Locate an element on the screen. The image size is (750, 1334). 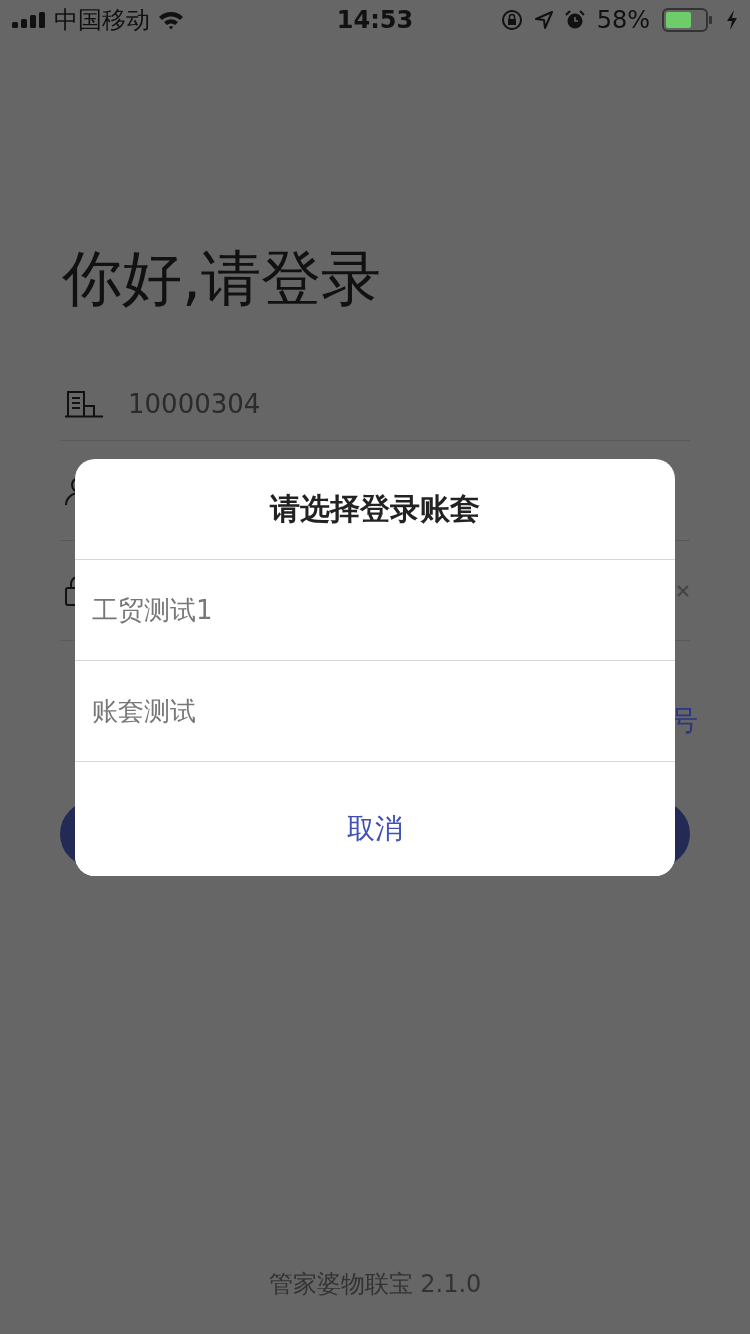
location-arrow-icon is located at coordinates (543, 20).